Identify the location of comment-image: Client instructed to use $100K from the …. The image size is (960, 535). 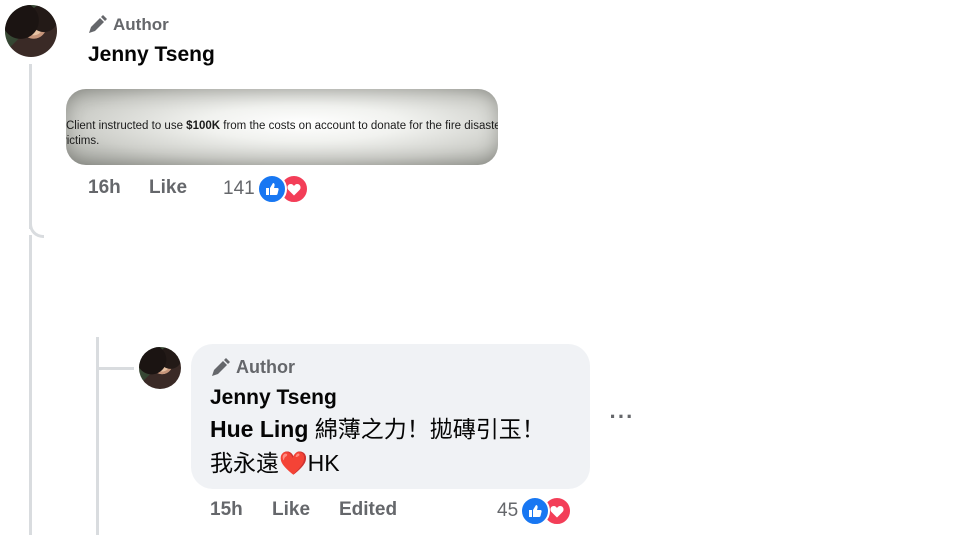
(282, 127).